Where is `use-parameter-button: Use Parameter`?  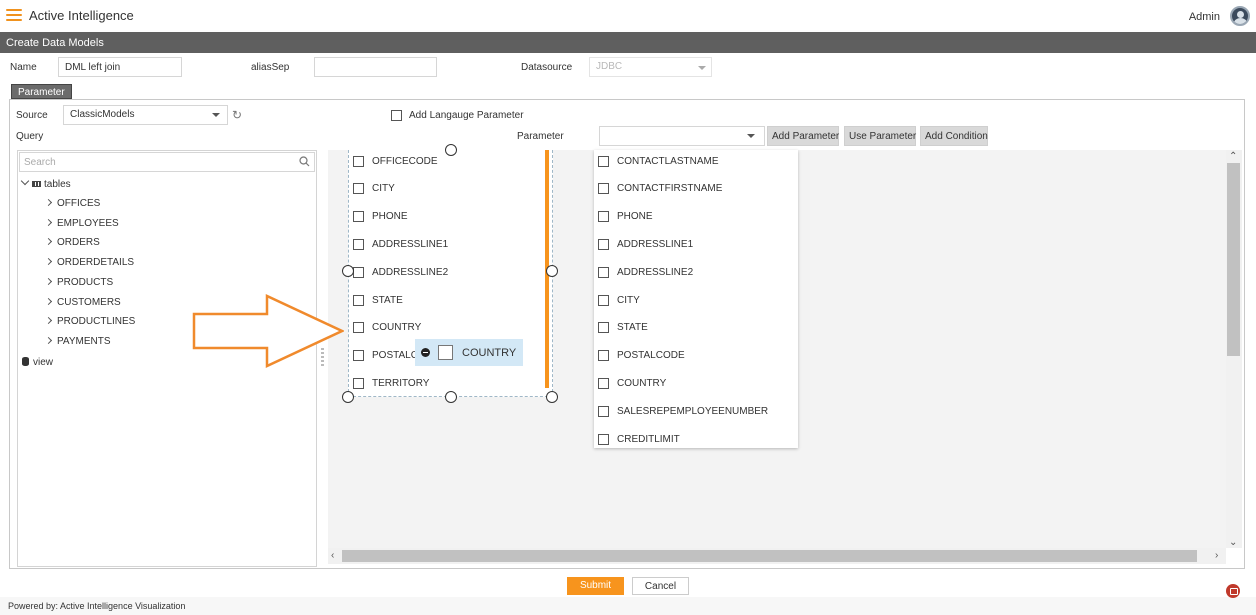
use-parameter-button: Use Parameter is located at coordinates (880, 136).